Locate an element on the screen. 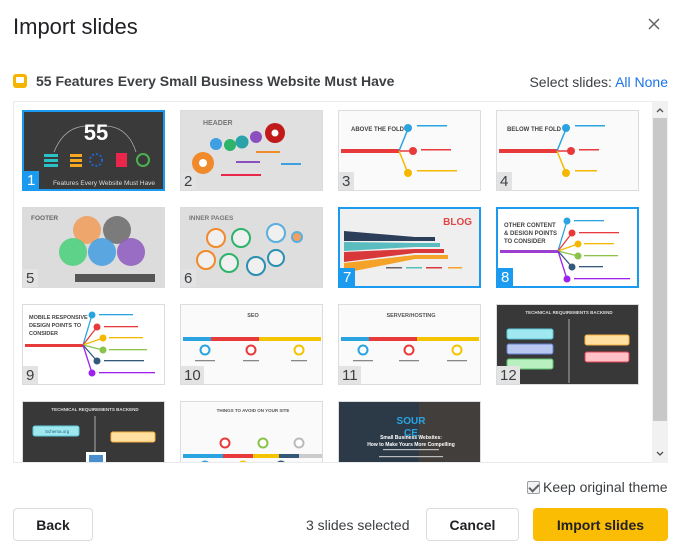  chevron-down-icon is located at coordinates (660, 453).